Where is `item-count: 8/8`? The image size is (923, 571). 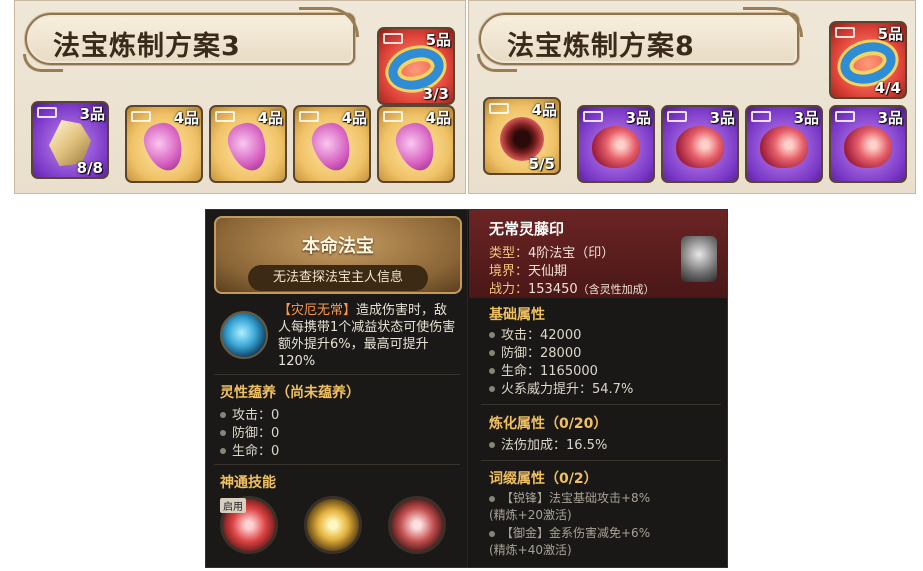 item-count: 8/8 is located at coordinates (89, 168).